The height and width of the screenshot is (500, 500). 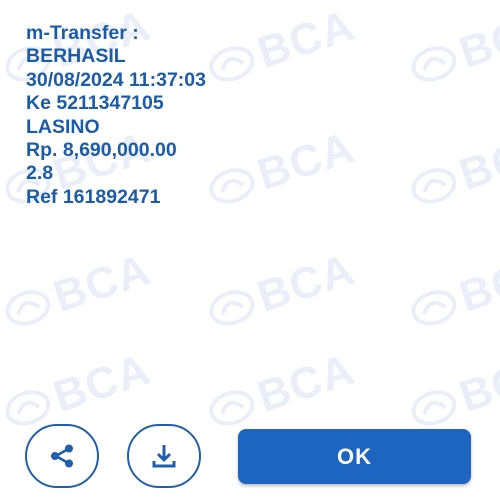 I want to click on share-icon, so click(x=62, y=456).